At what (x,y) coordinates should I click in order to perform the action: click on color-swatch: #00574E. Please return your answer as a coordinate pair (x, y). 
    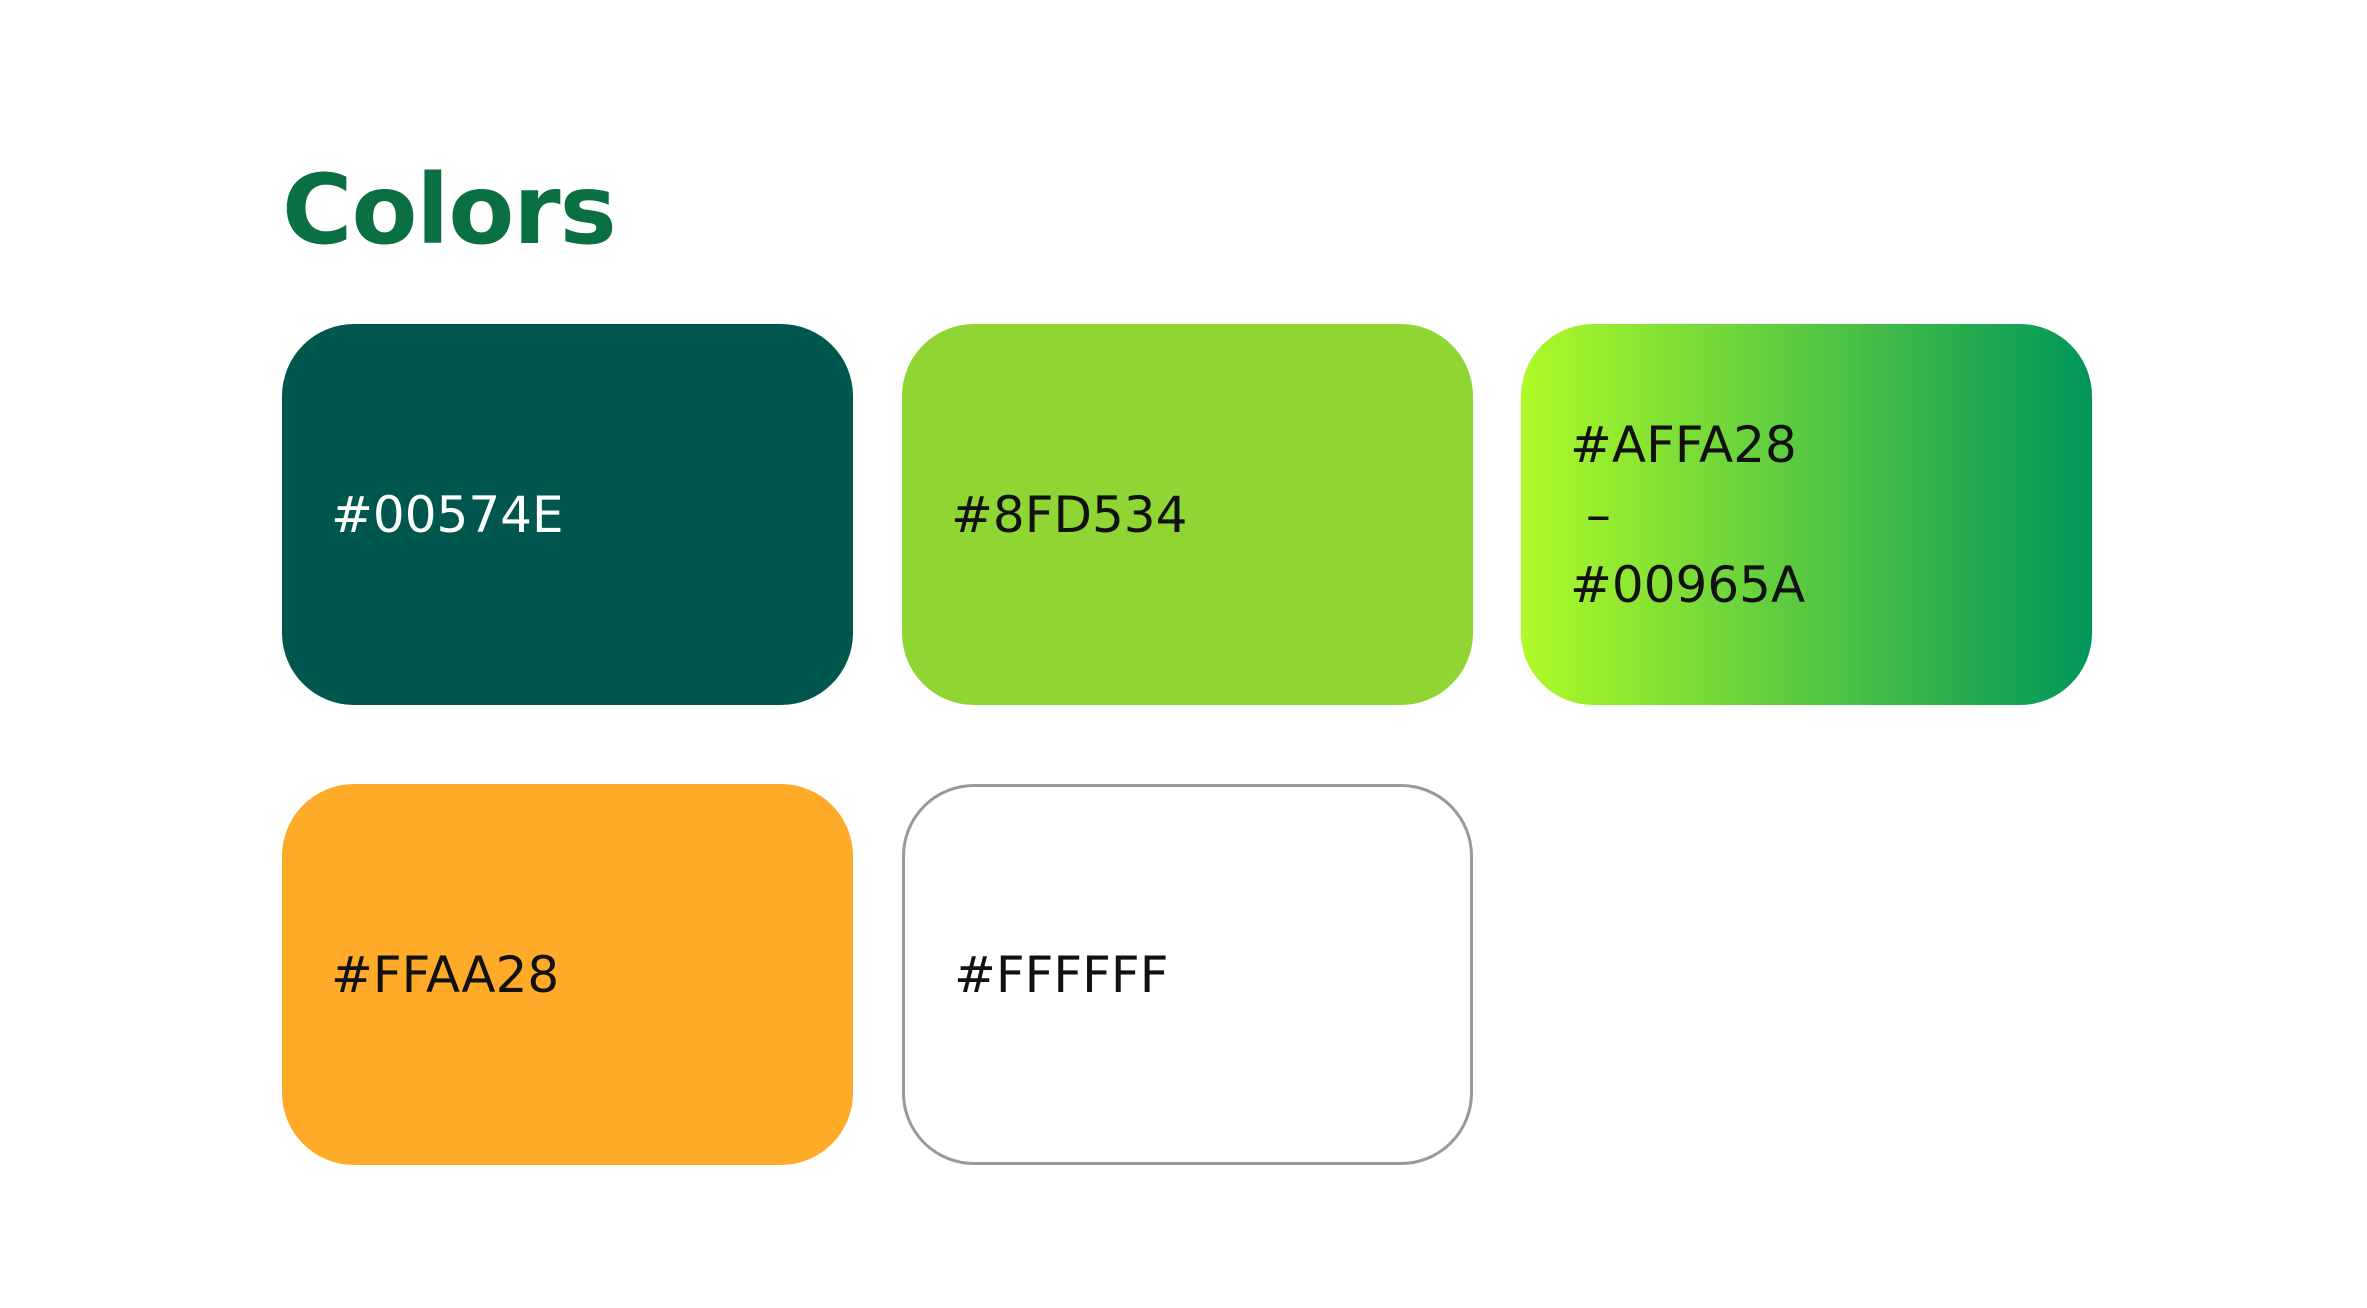
    Looking at the image, I should click on (567, 514).